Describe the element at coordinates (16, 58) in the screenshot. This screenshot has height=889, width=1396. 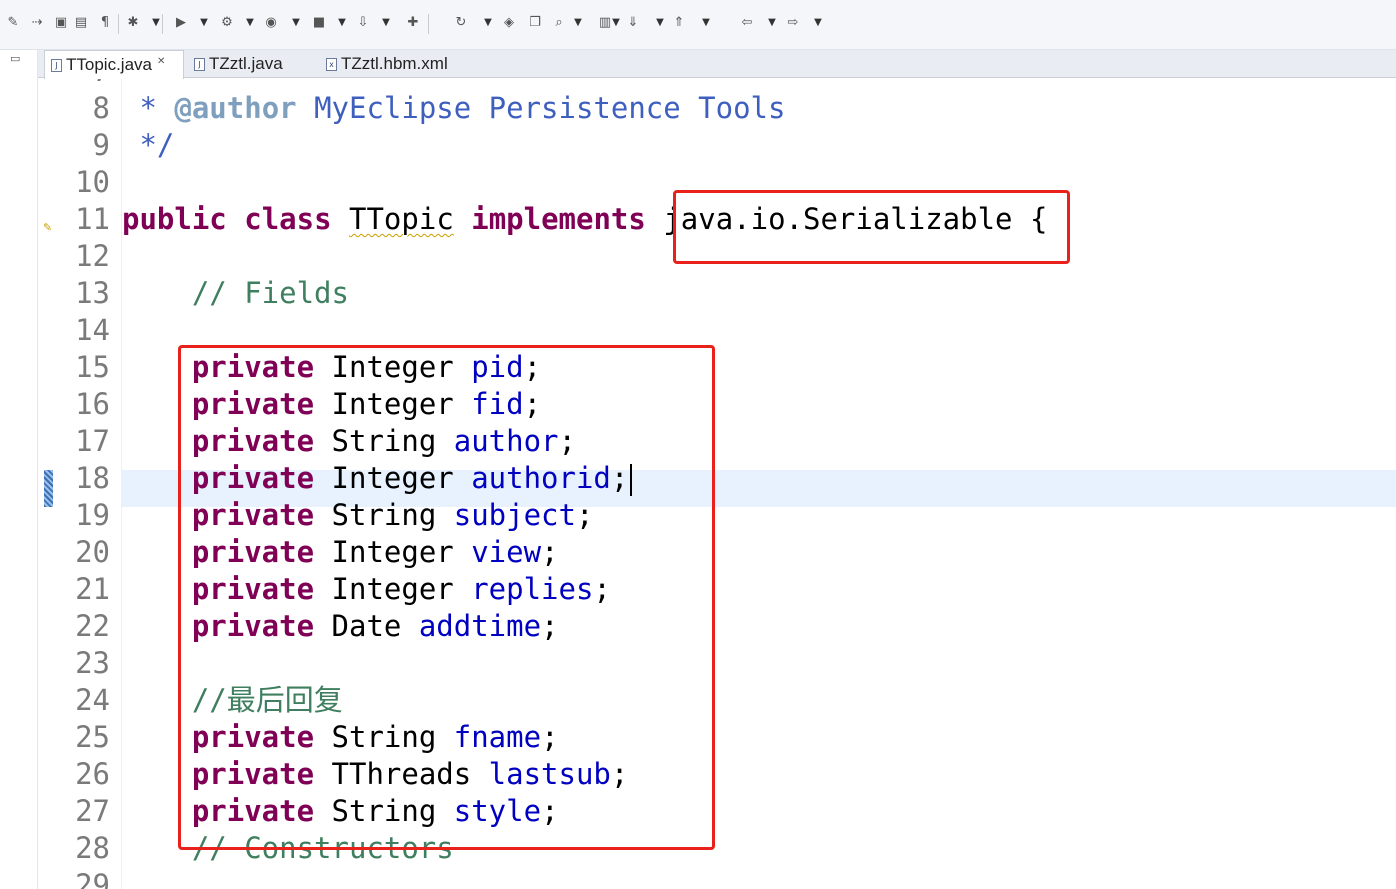
I see `minimize-icon: ▭` at that location.